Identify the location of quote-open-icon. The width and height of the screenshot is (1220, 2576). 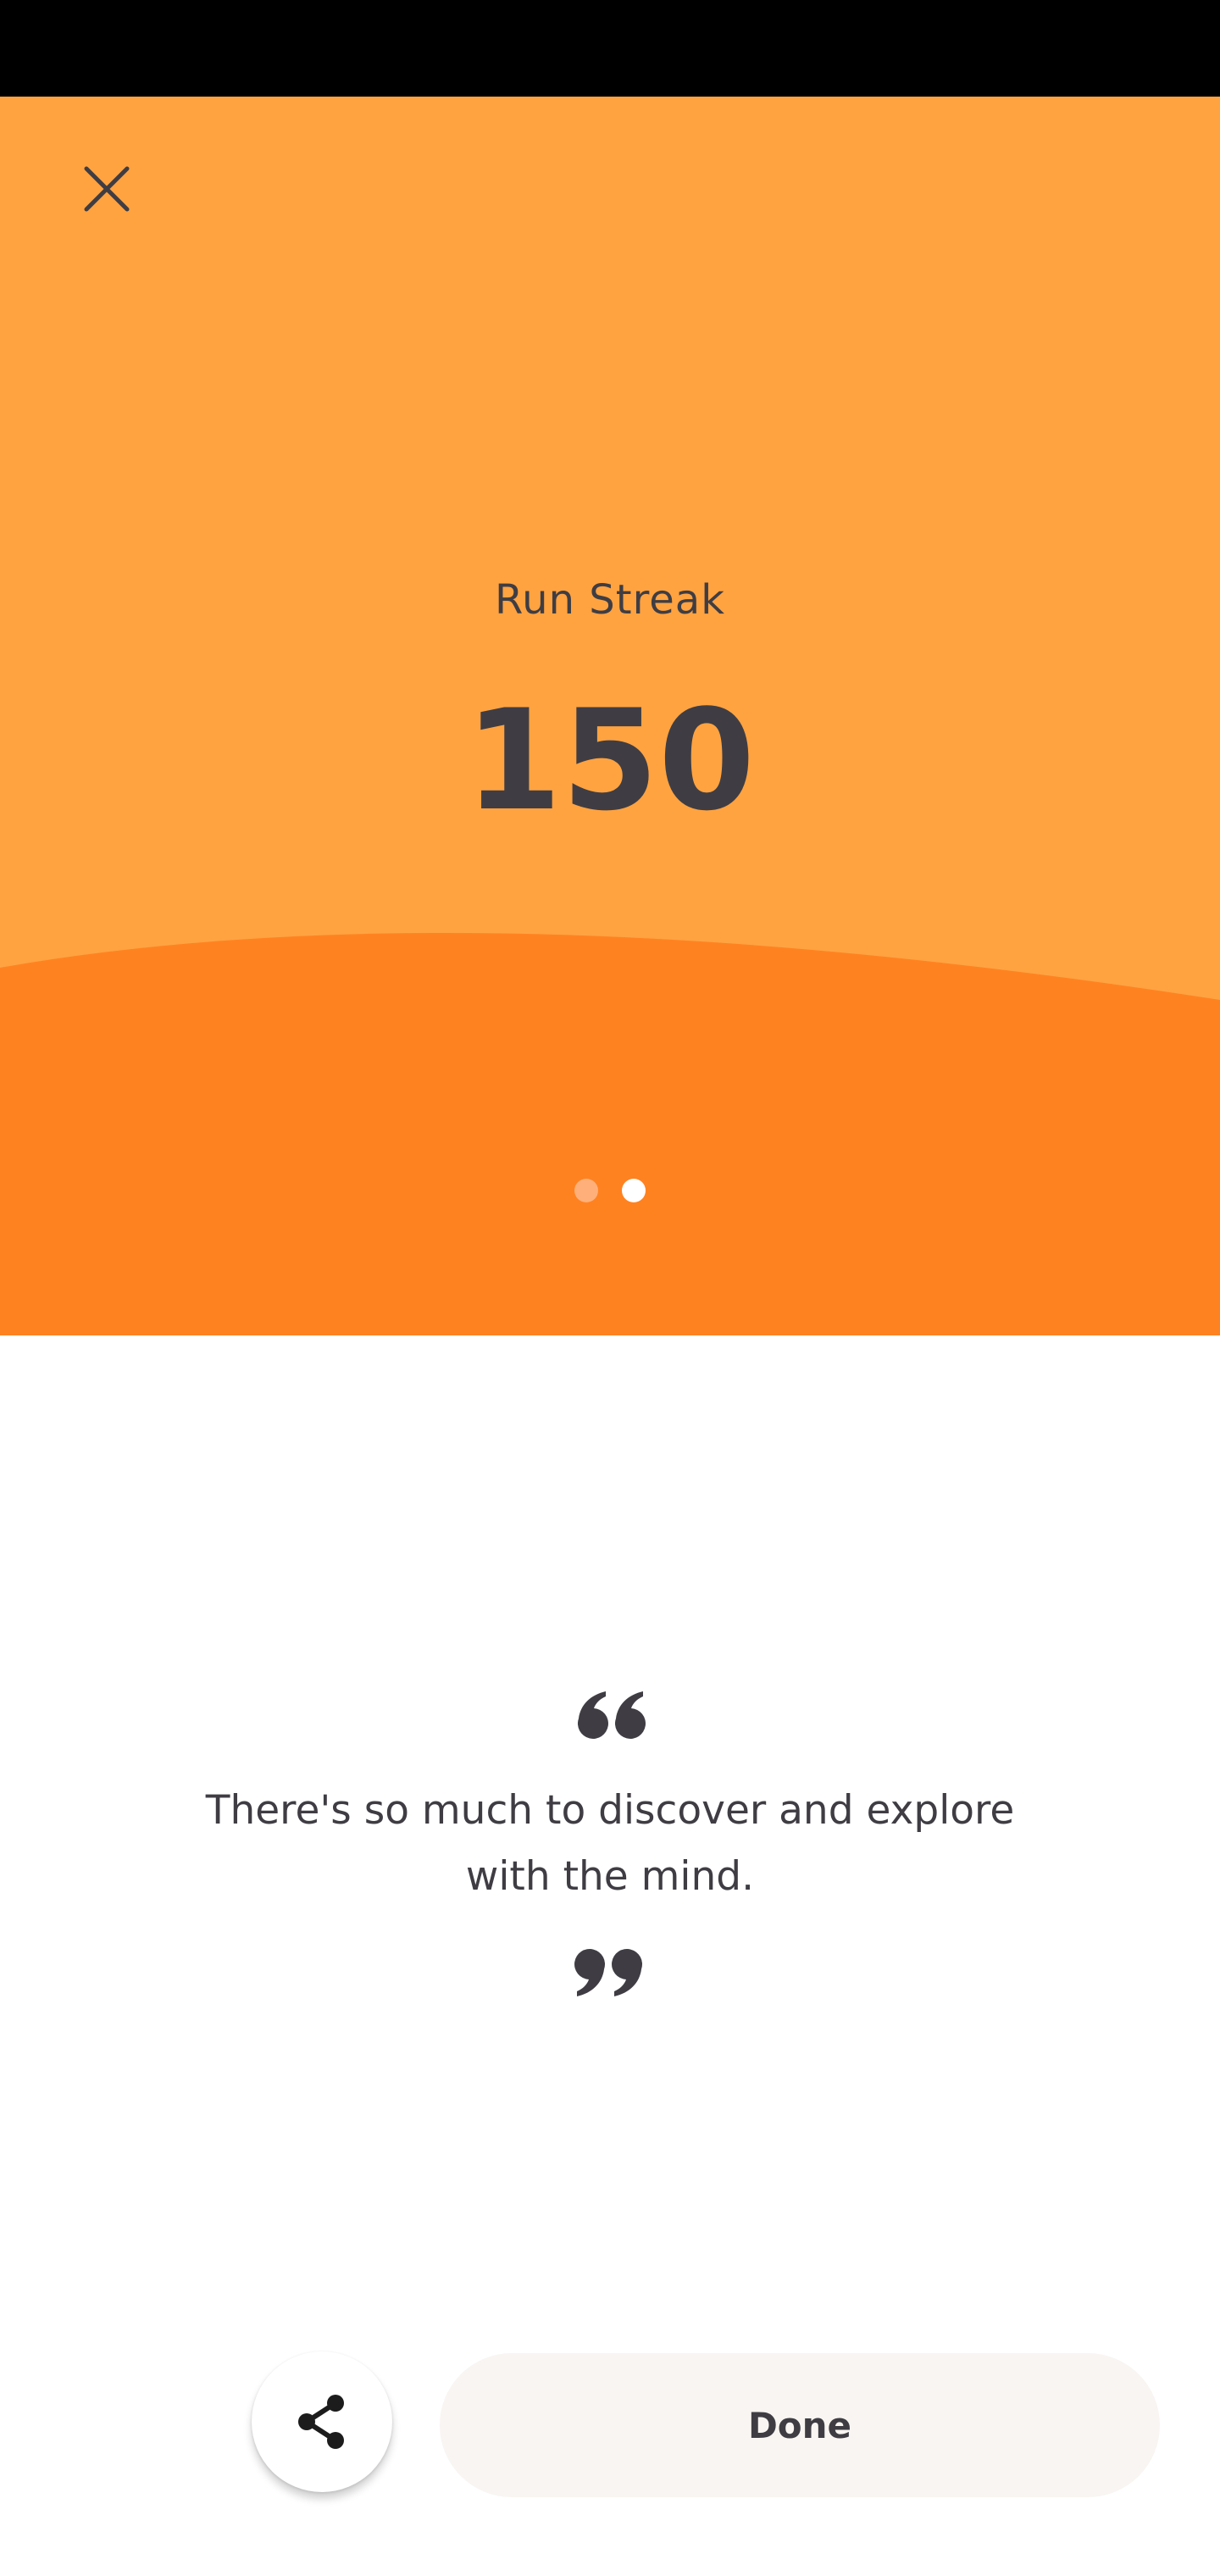
(611, 1715).